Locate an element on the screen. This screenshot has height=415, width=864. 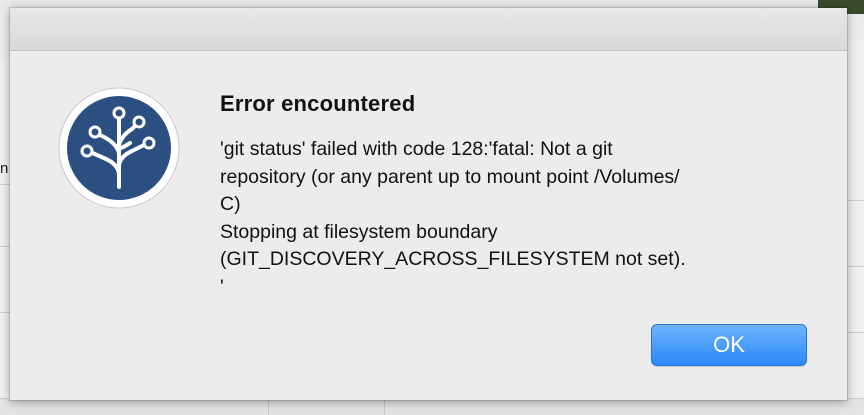
sourcetree-icon is located at coordinates (119, 148).